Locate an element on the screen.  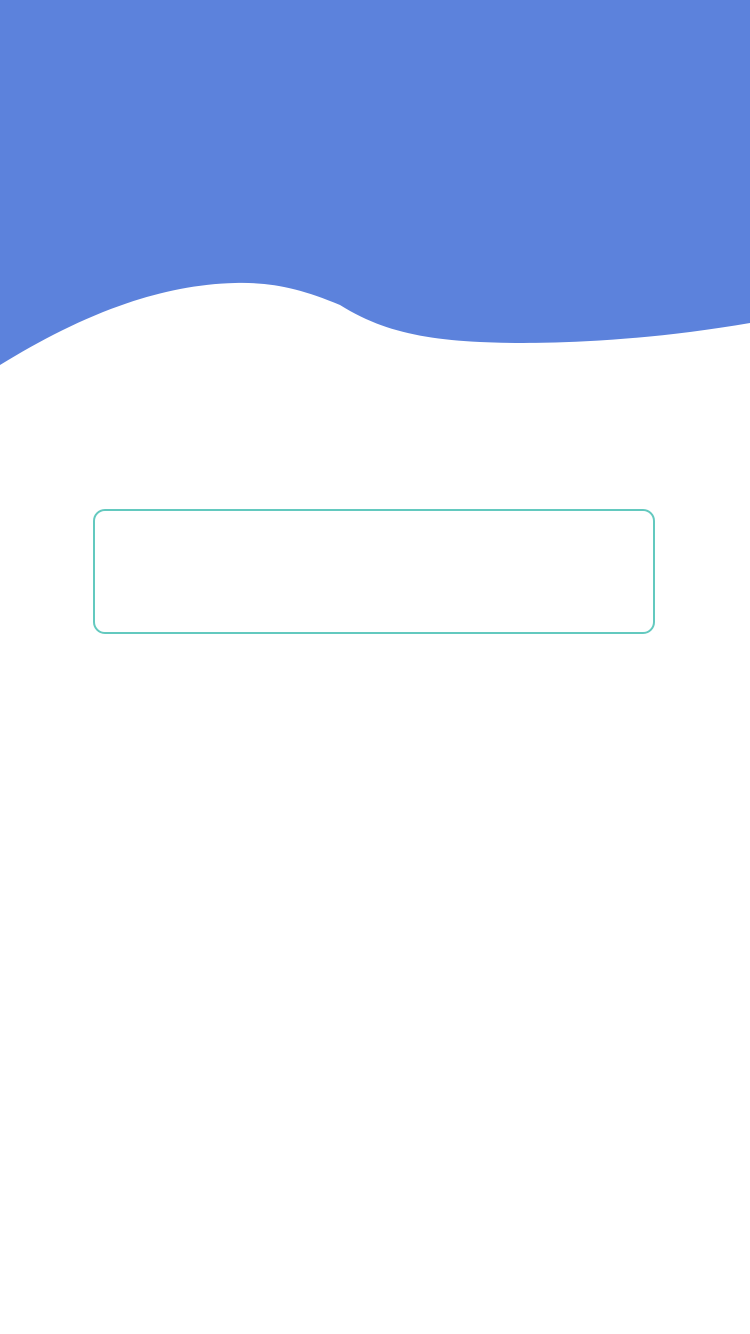
text-input-container is located at coordinates (374, 571).